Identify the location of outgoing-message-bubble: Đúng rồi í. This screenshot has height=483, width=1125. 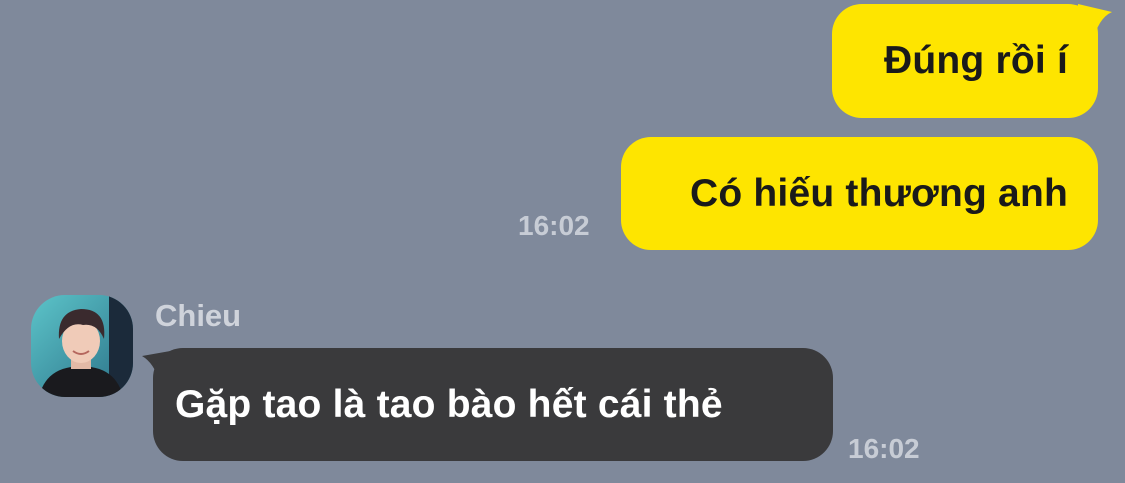
(965, 61).